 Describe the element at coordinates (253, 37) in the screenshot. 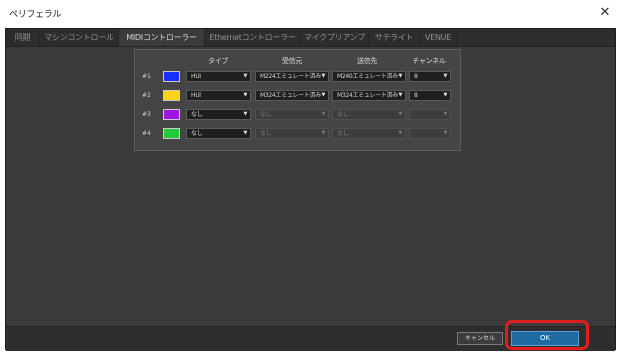

I see `tab-ethernet-controllers: Ethernetコントローラー` at that location.